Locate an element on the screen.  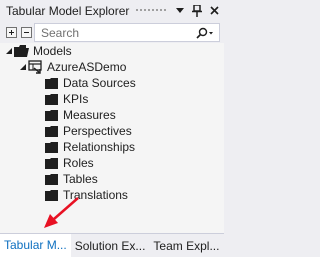
pin-icon is located at coordinates (197, 11).